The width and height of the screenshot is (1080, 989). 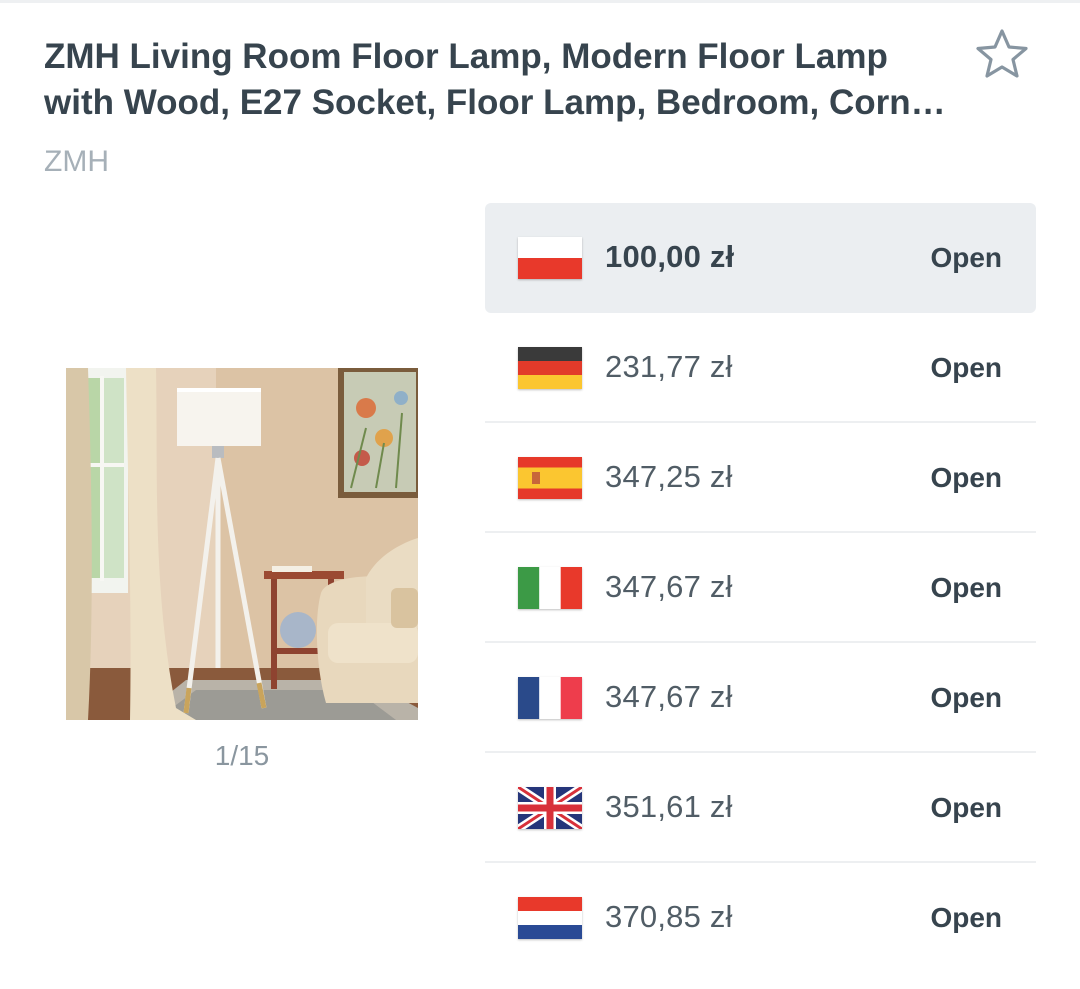 I want to click on favorite-star-icon, so click(x=1002, y=55).